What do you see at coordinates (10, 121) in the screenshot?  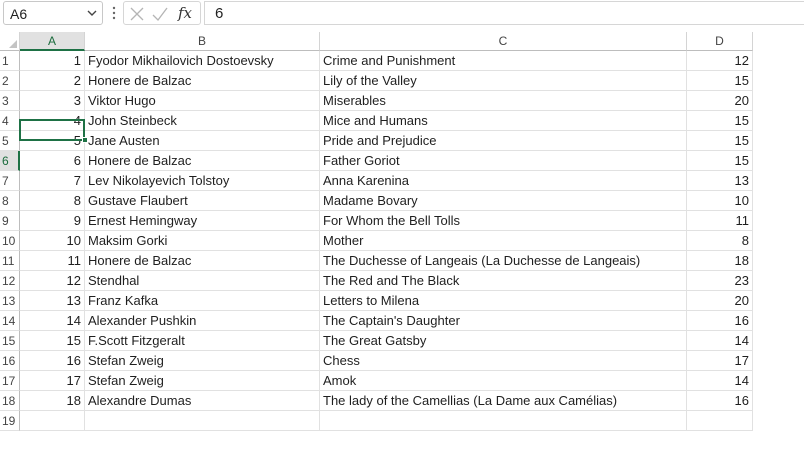 I see `row-header-4: 4` at bounding box center [10, 121].